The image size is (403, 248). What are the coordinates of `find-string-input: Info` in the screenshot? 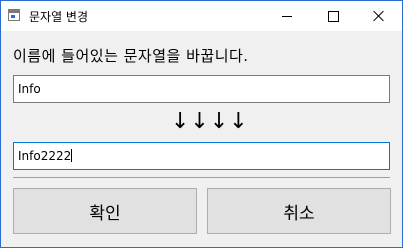 It's located at (201, 89).